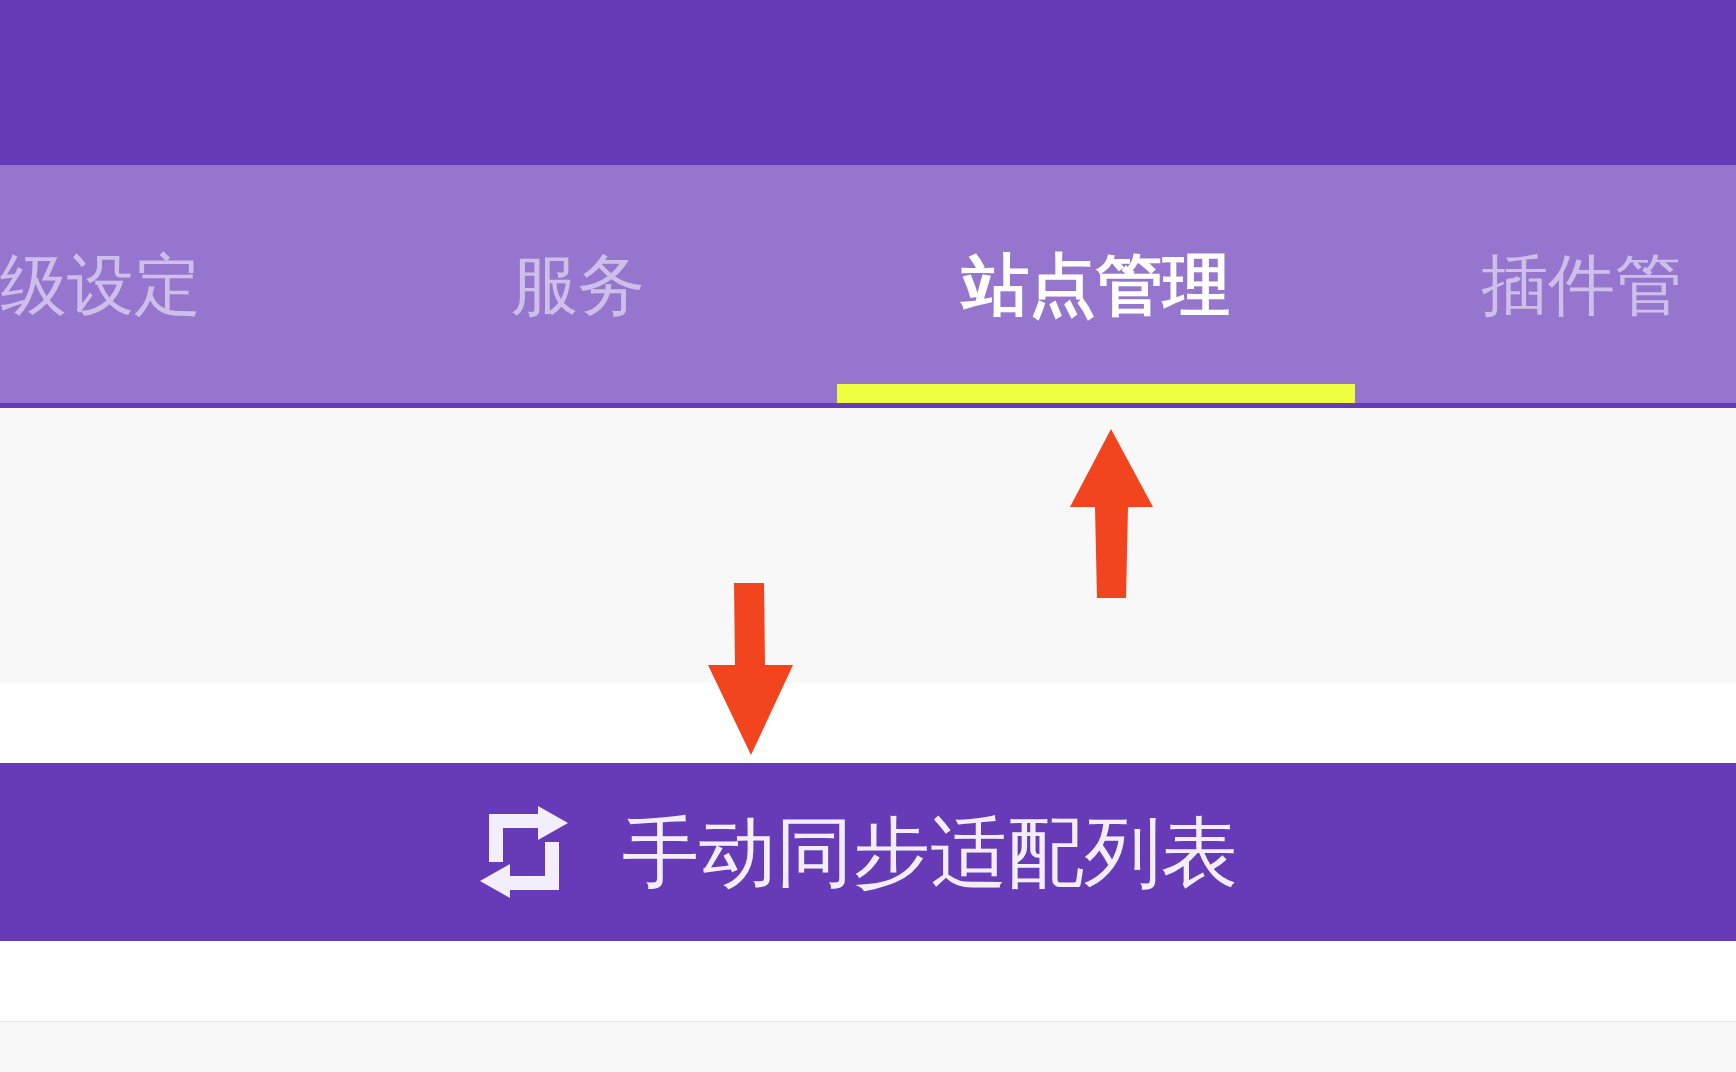  Describe the element at coordinates (1111, 513) in the screenshot. I see `arrow-up-icon` at that location.